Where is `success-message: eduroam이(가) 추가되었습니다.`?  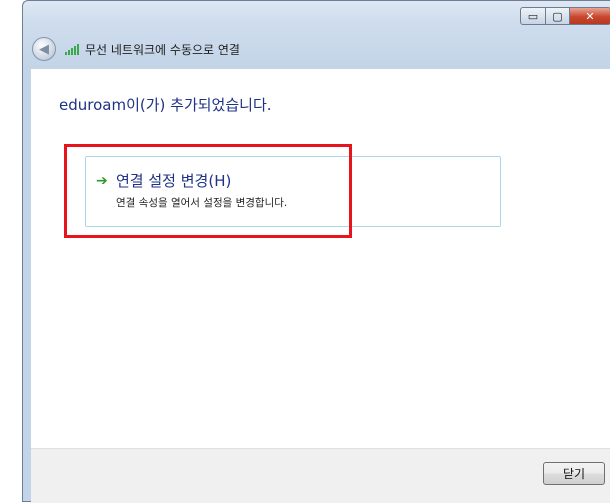
success-message: eduroam이(가) 추가되었습니다. is located at coordinates (165, 105).